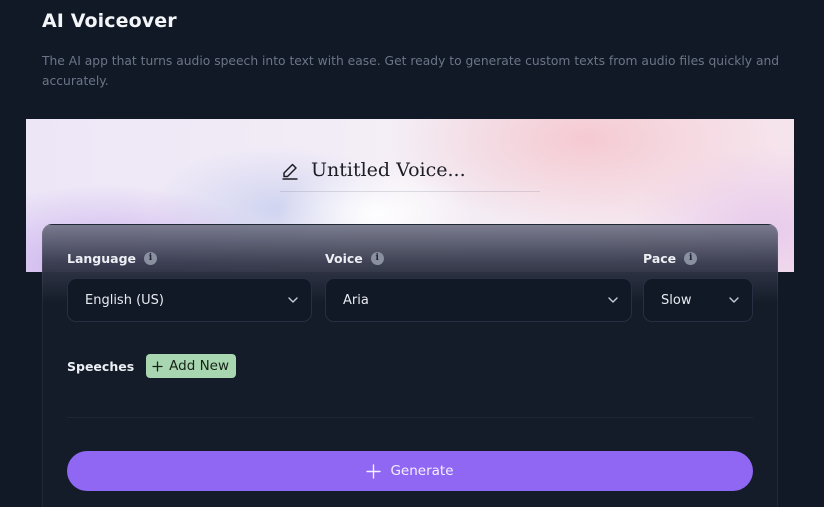 The image size is (824, 507). Describe the element at coordinates (676, 300) in the screenshot. I see `pace-select-value: Slow` at that location.